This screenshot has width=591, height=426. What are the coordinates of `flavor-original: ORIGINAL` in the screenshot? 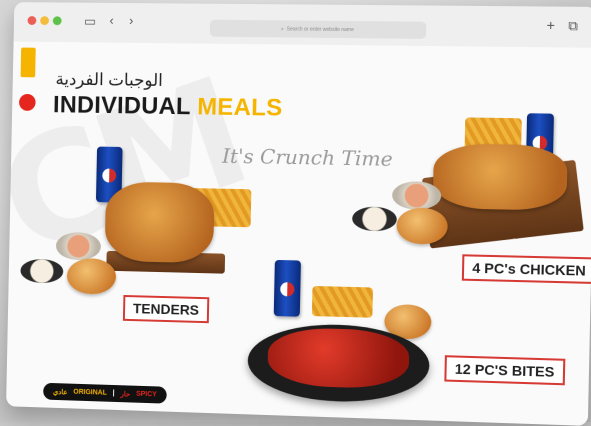 It's located at (90, 393).